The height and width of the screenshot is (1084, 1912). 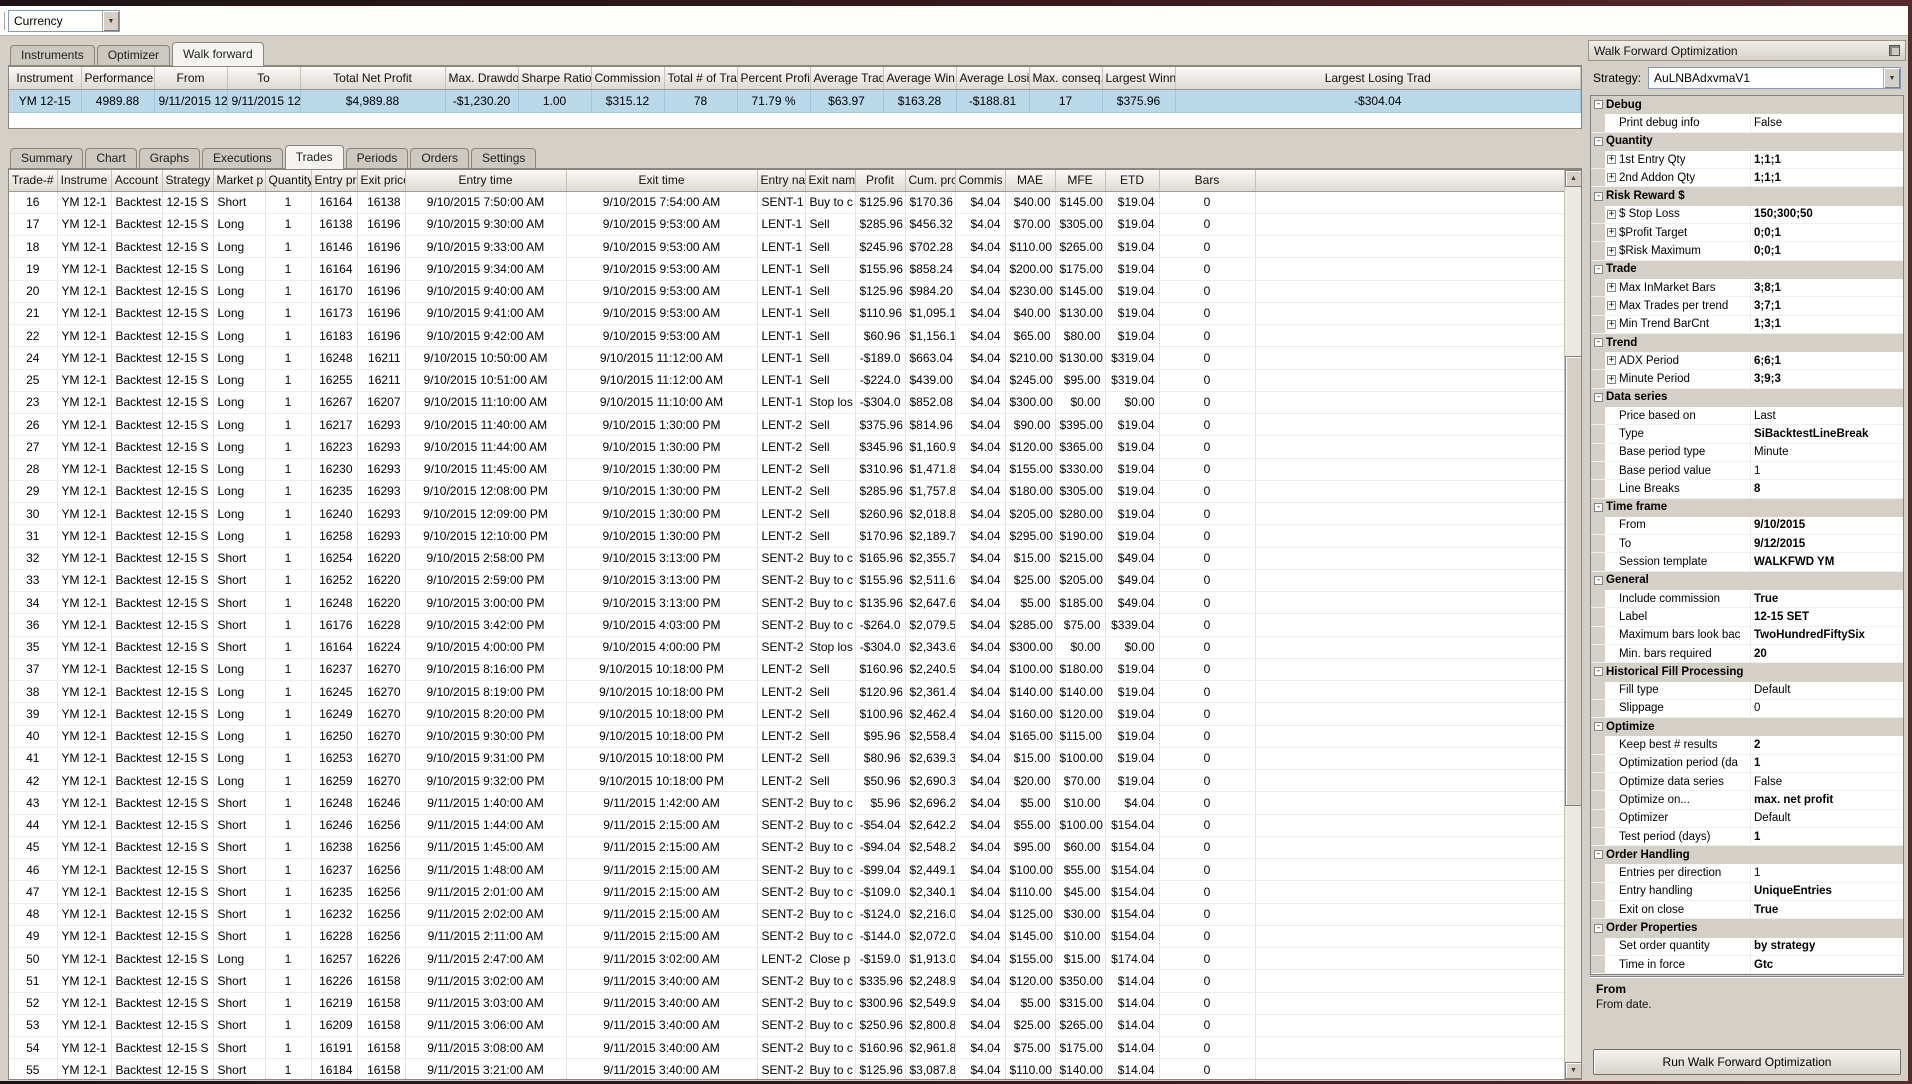 What do you see at coordinates (1378, 78) in the screenshot?
I see `column-header: Largest Losing Trad` at bounding box center [1378, 78].